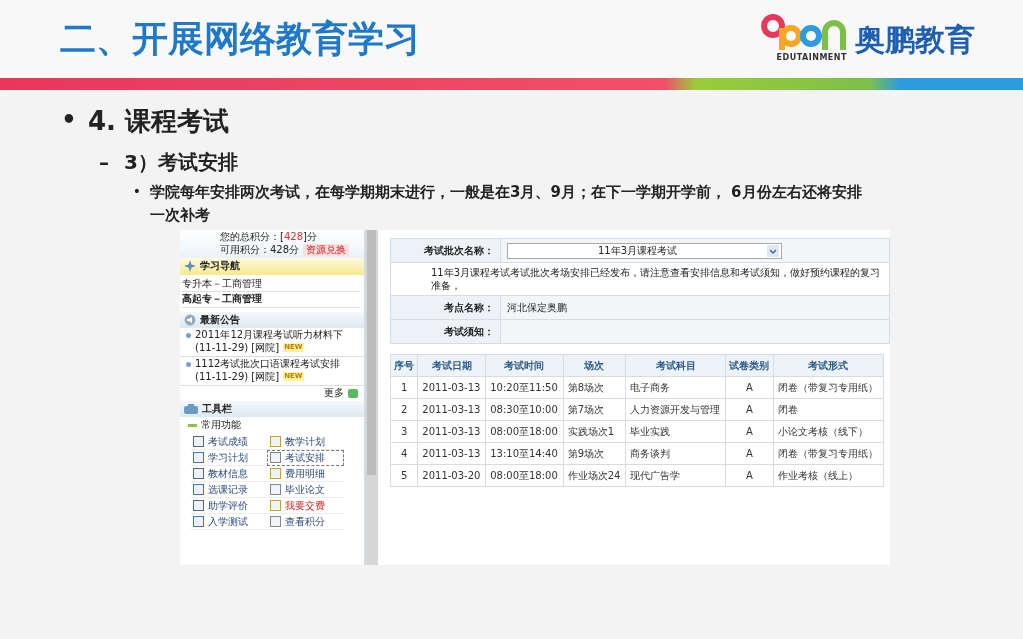 This screenshot has width=1023, height=639. Describe the element at coordinates (828, 409) in the screenshot. I see `table-cell: 闭卷` at that location.